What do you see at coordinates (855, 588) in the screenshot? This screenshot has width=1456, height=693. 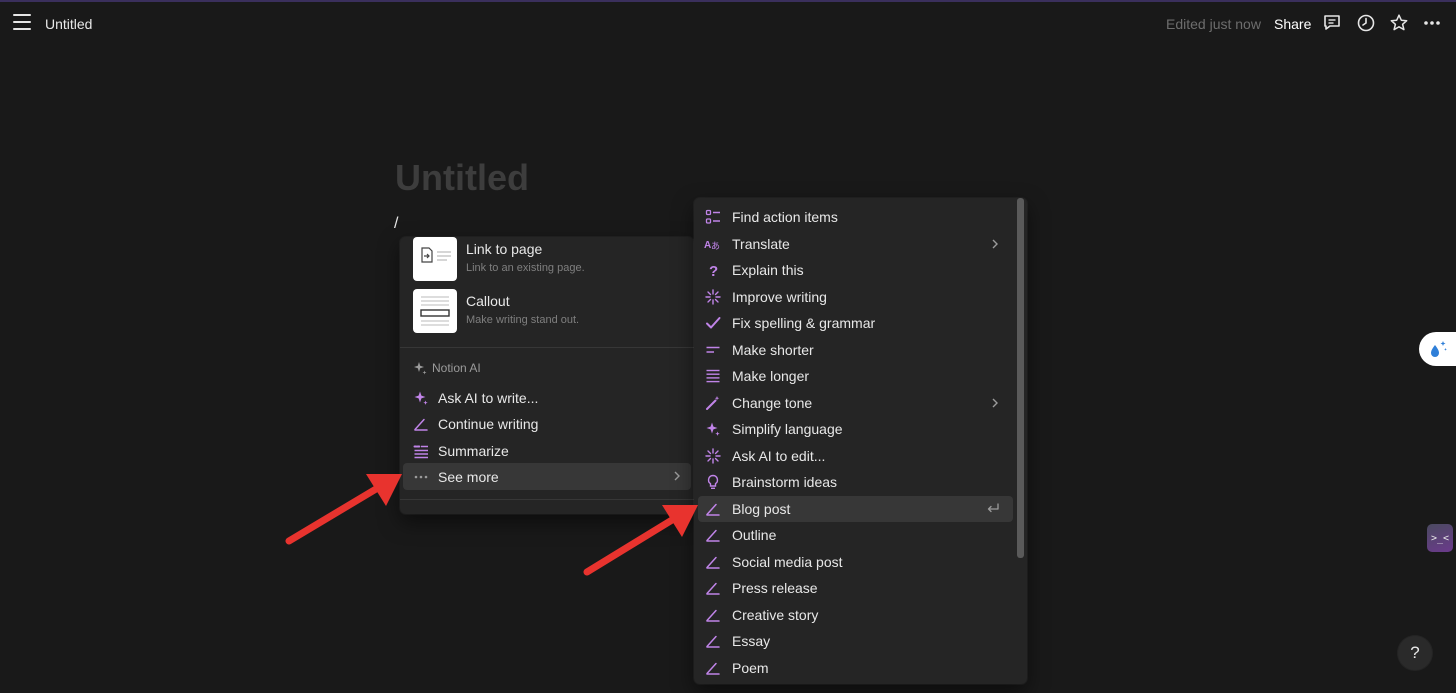 I see `ai-submenu-item-press-release: Press release` at bounding box center [855, 588].